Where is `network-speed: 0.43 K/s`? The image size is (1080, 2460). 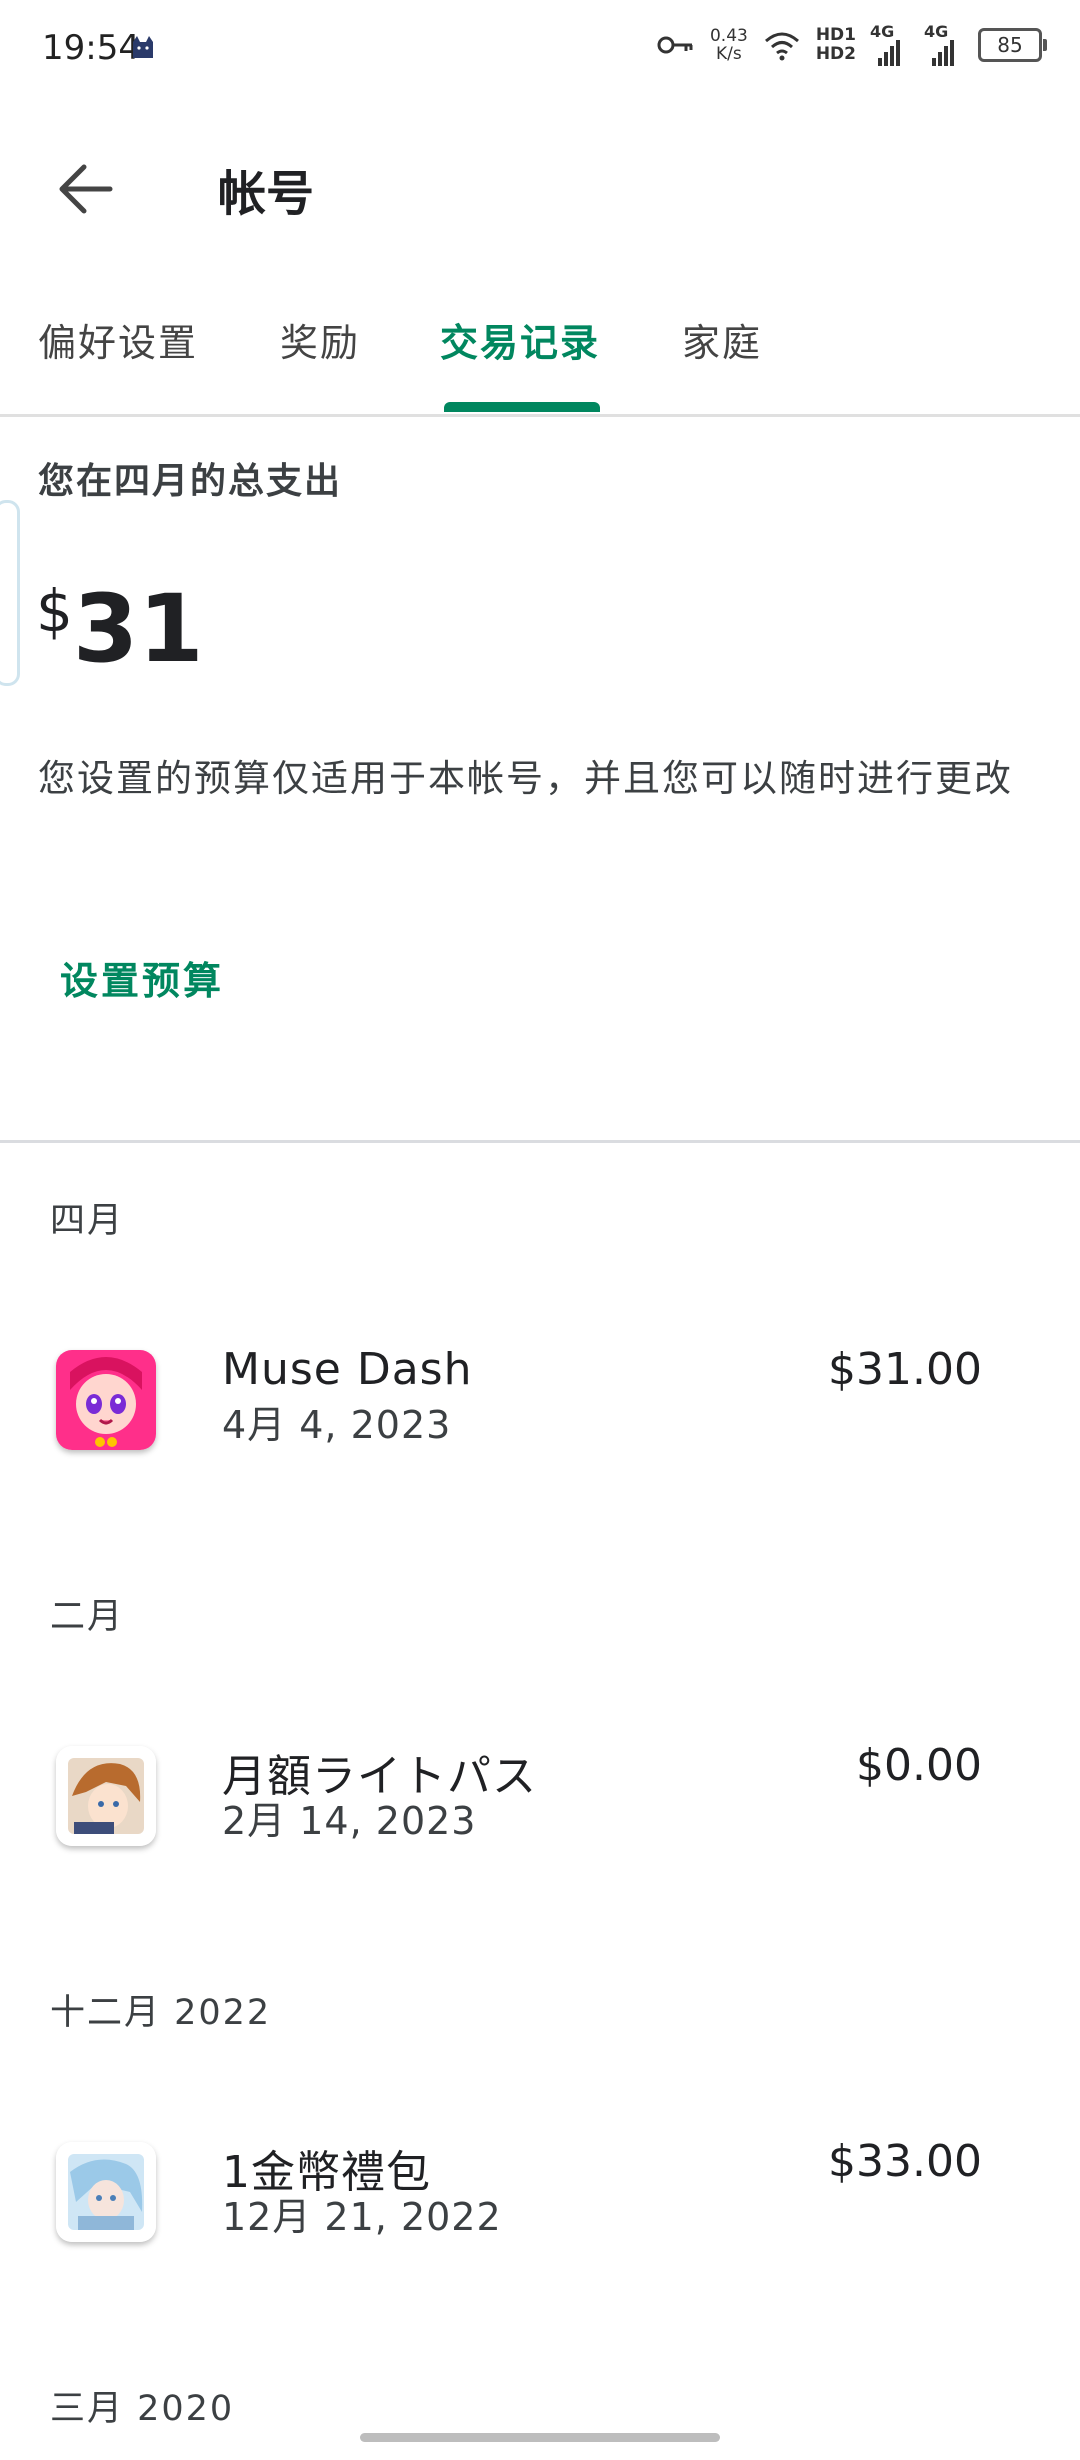
network-speed: 0.43 K/s is located at coordinates (729, 45).